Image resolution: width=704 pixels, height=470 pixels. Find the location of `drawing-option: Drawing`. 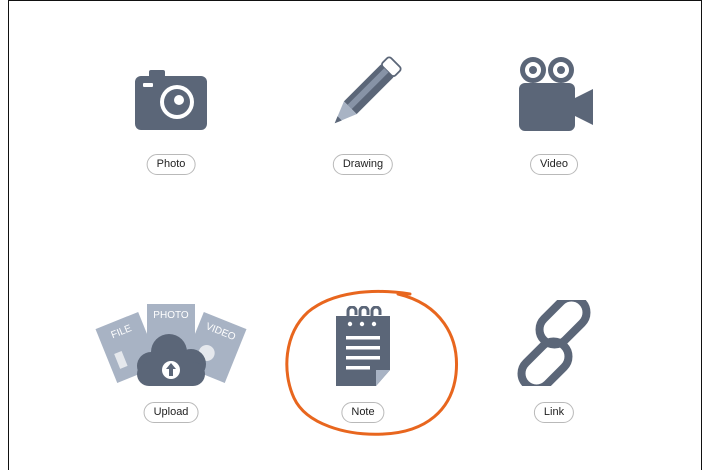

drawing-option: Drawing is located at coordinates (363, 117).